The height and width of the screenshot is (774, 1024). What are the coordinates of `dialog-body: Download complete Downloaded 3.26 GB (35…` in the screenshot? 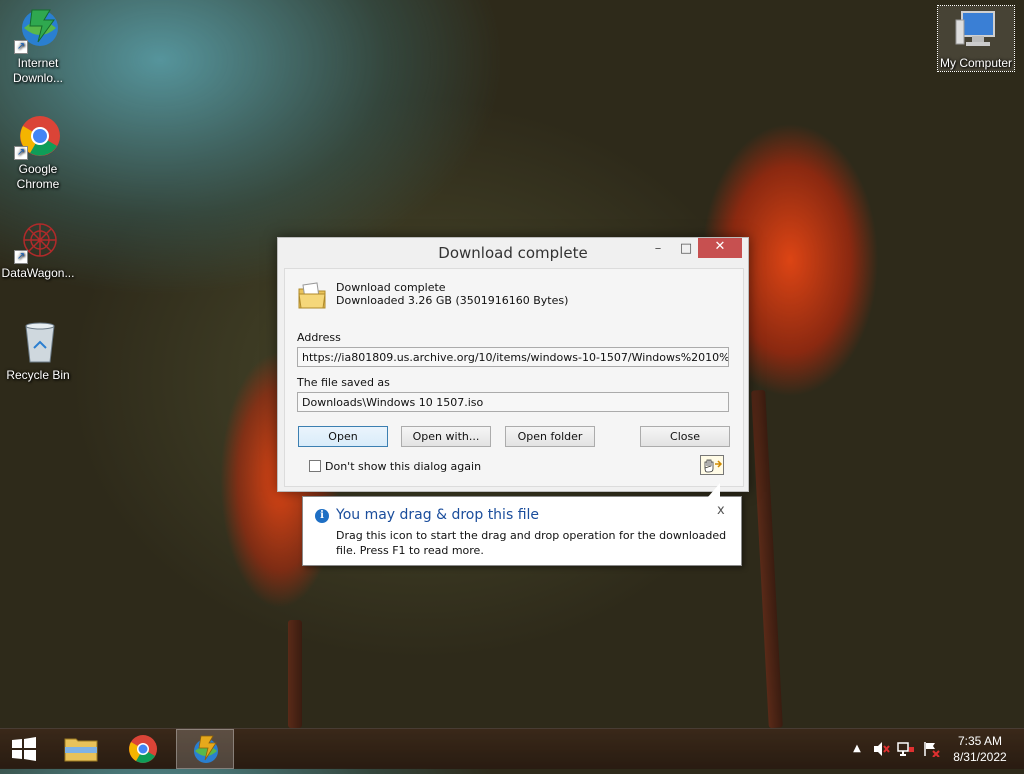 It's located at (514, 377).